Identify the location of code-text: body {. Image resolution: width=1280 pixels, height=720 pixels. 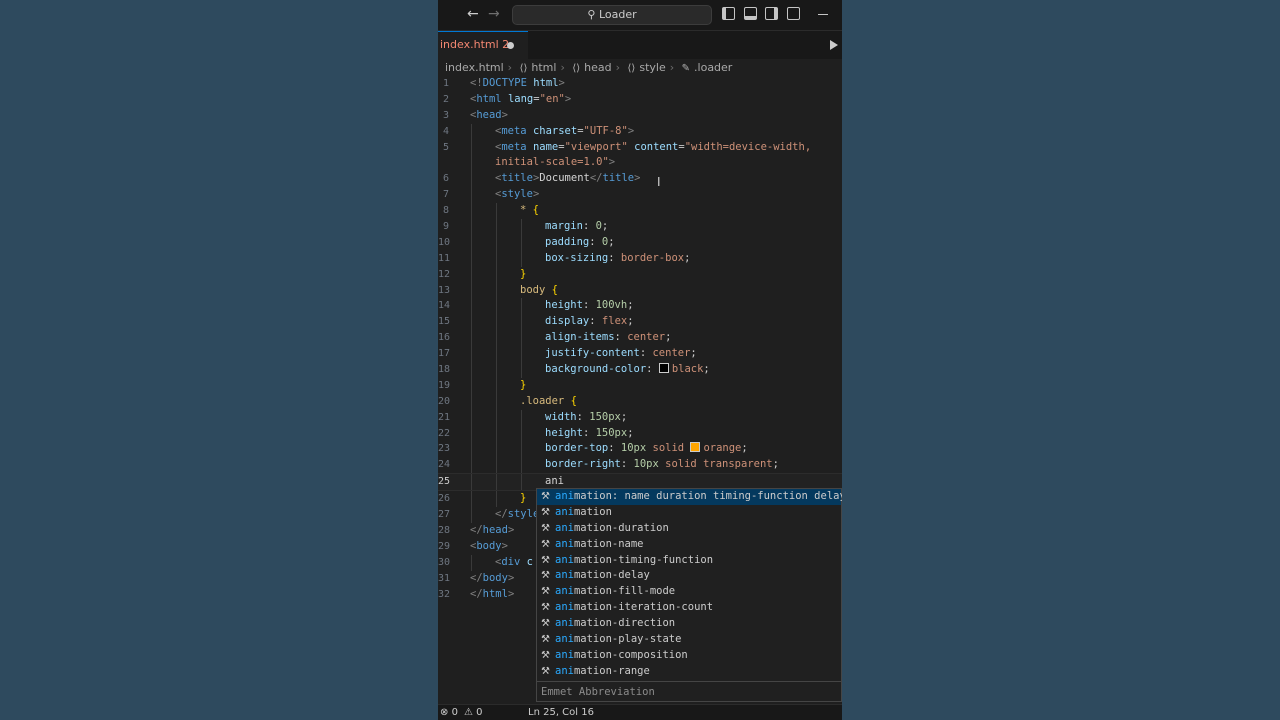
(539, 291).